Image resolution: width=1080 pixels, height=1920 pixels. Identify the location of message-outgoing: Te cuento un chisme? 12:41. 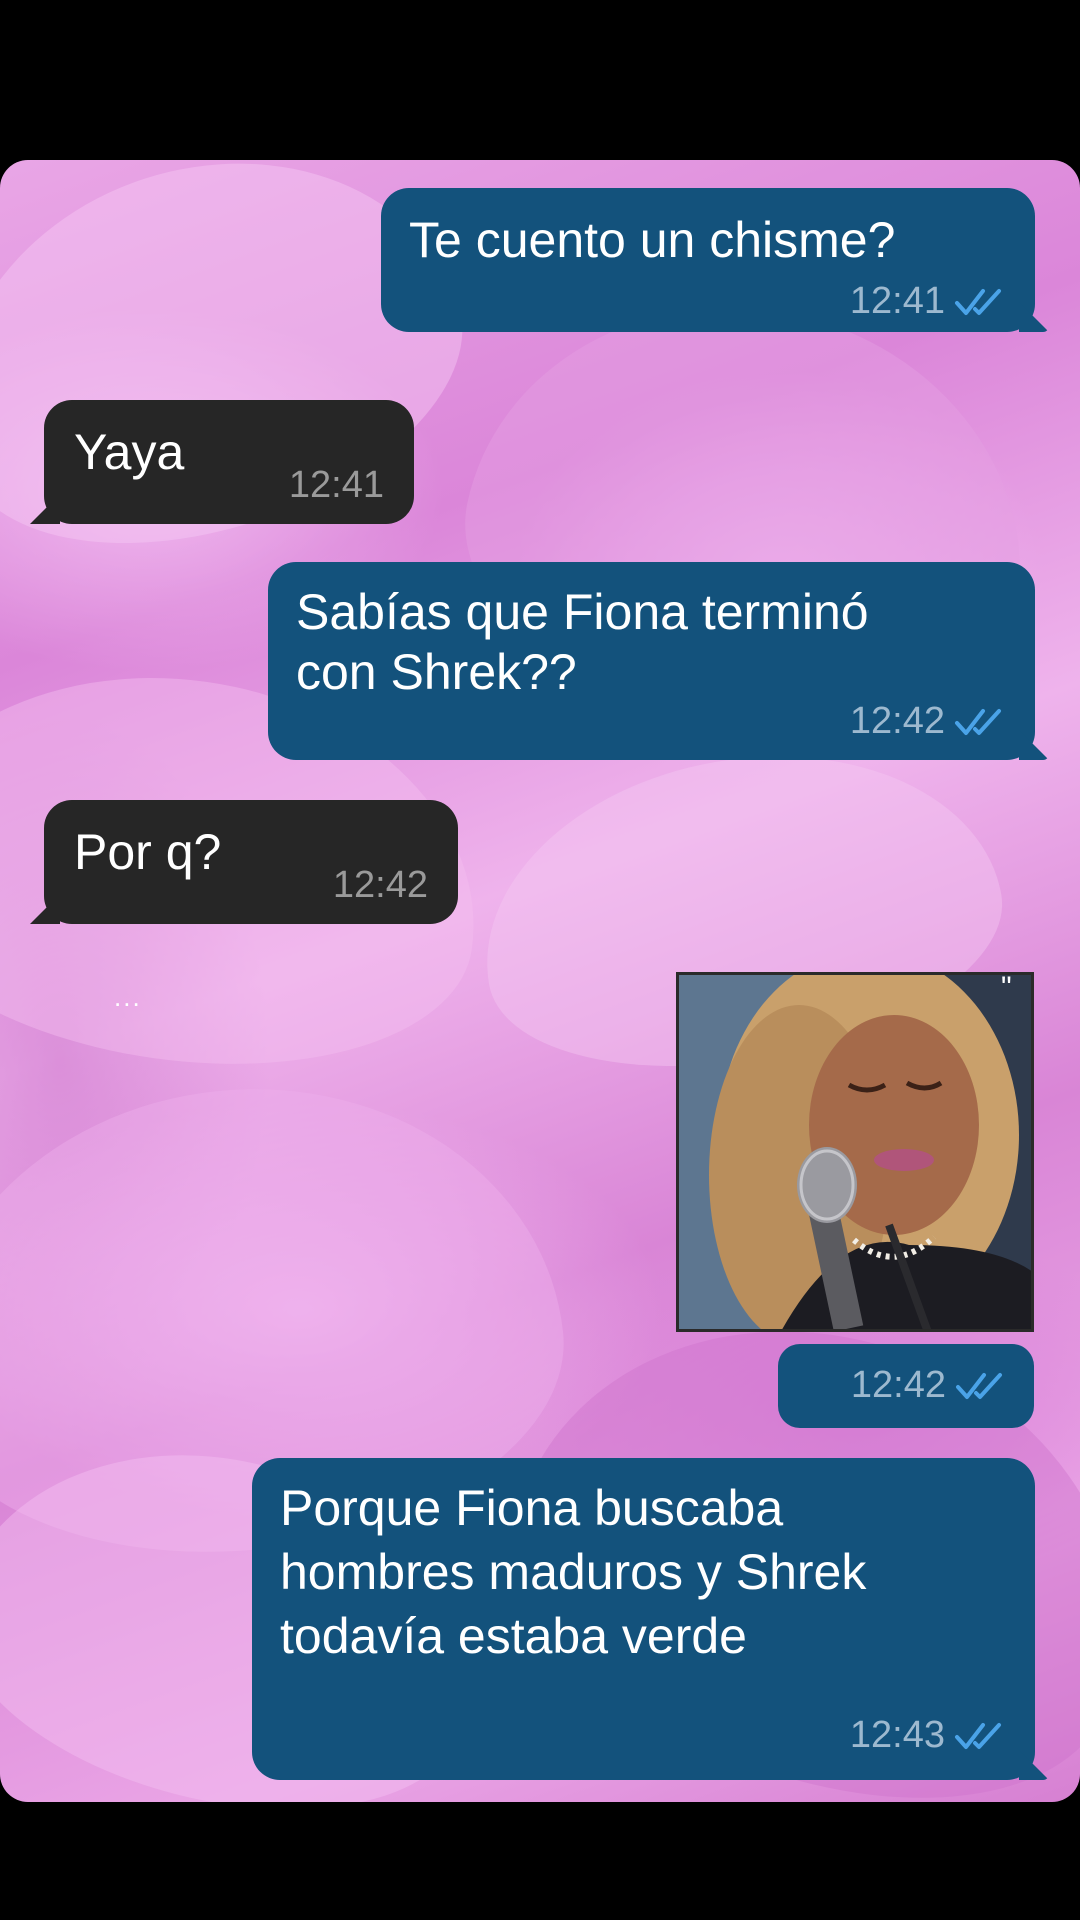
(715, 260).